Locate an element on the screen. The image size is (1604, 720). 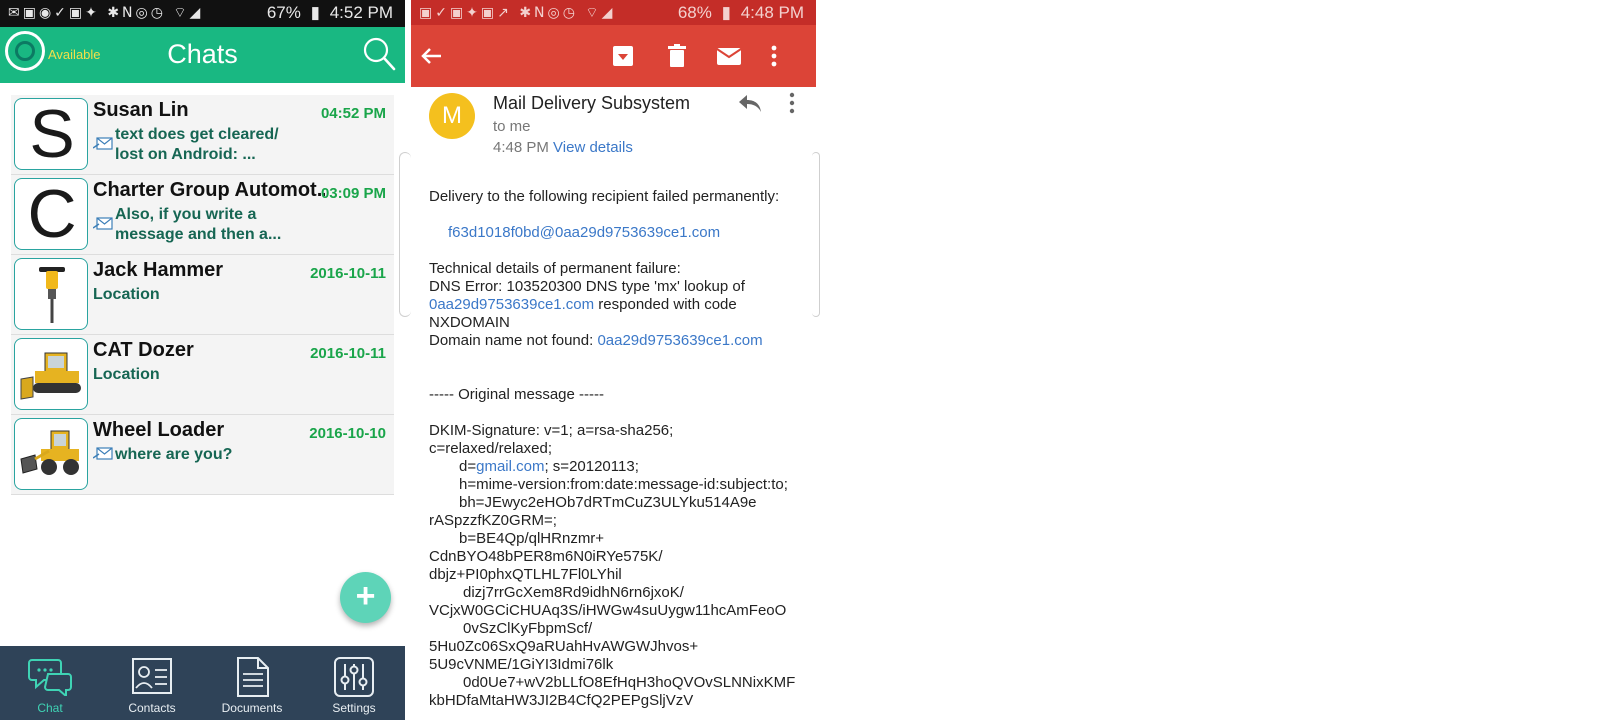
jackhammer-icon is located at coordinates (52, 295).